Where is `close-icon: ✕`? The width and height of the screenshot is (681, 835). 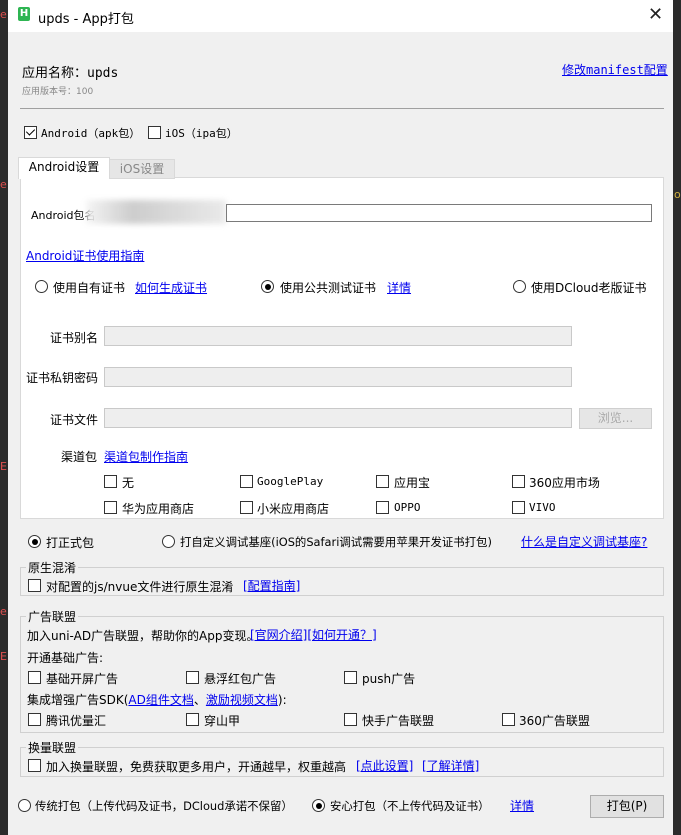
close-icon: ✕ is located at coordinates (655, 15).